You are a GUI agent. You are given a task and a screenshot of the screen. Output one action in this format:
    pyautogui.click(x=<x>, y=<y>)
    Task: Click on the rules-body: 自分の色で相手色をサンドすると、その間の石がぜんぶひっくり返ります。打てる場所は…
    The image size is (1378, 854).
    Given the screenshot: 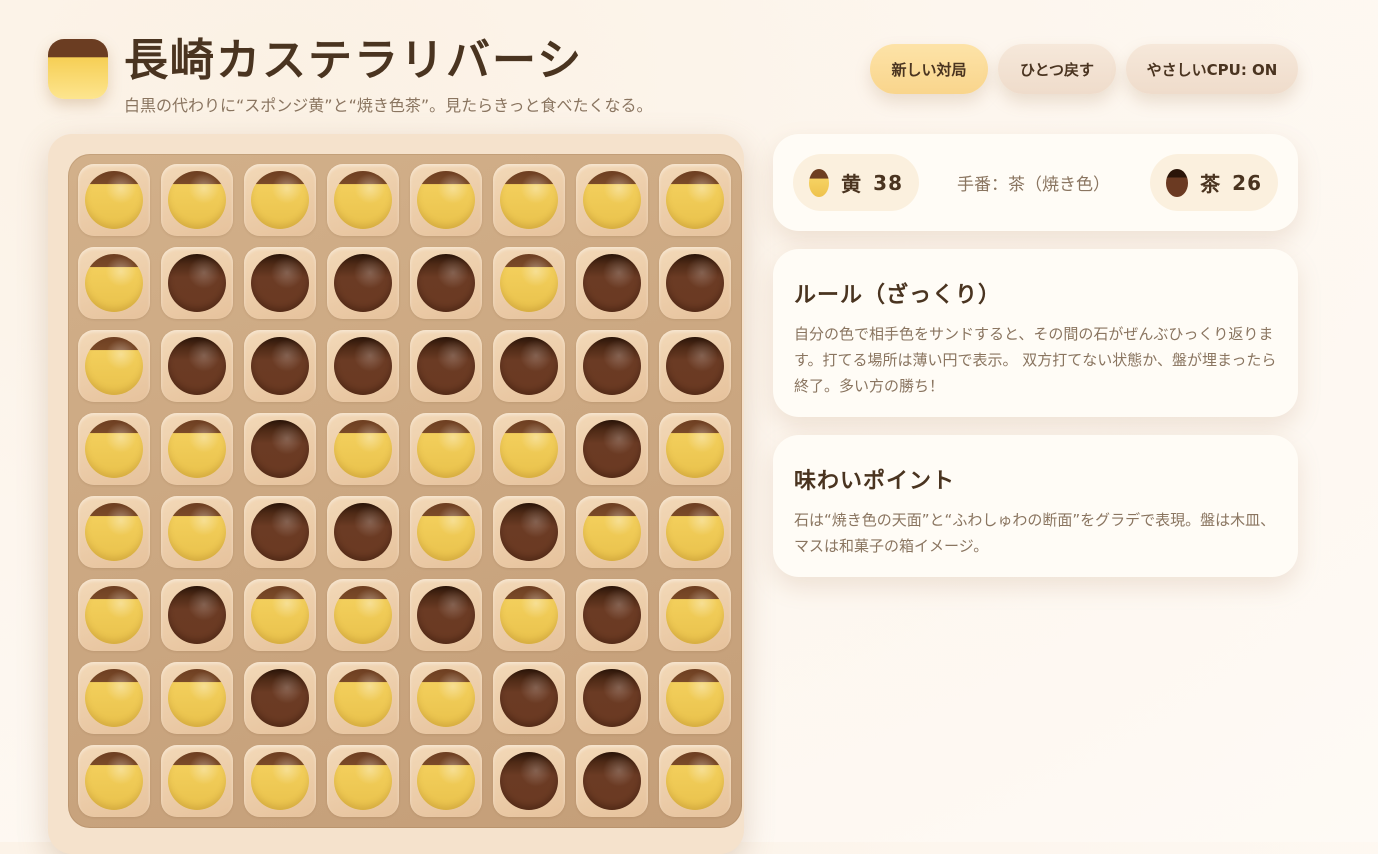 What is the action you would take?
    pyautogui.click(x=1035, y=360)
    